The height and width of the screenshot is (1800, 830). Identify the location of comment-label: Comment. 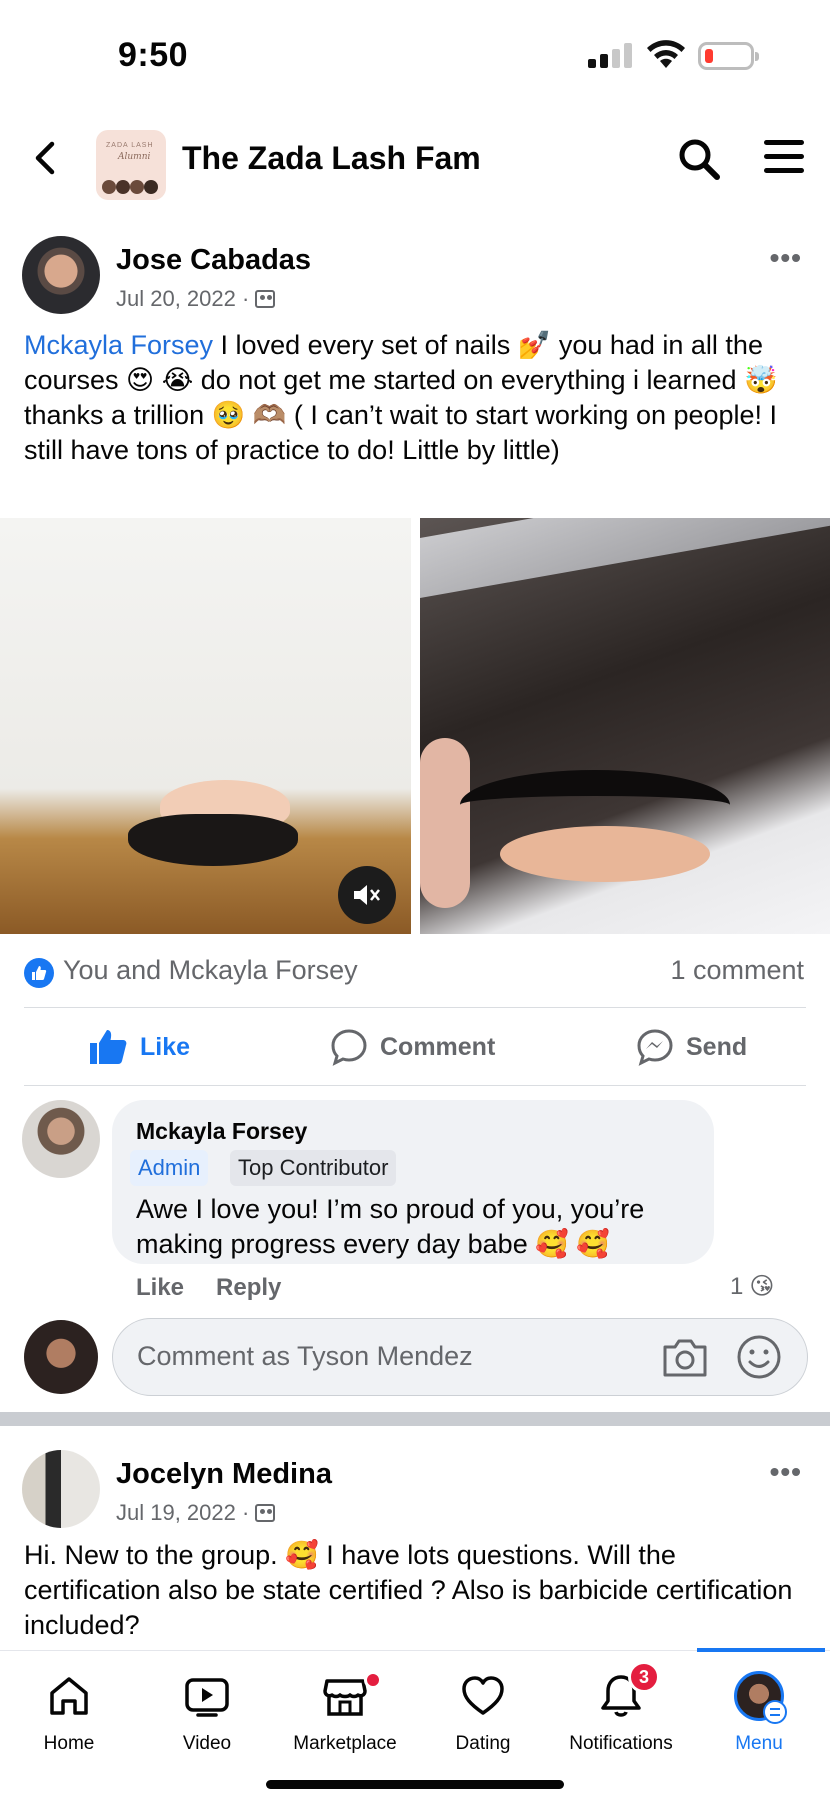
(438, 1046).